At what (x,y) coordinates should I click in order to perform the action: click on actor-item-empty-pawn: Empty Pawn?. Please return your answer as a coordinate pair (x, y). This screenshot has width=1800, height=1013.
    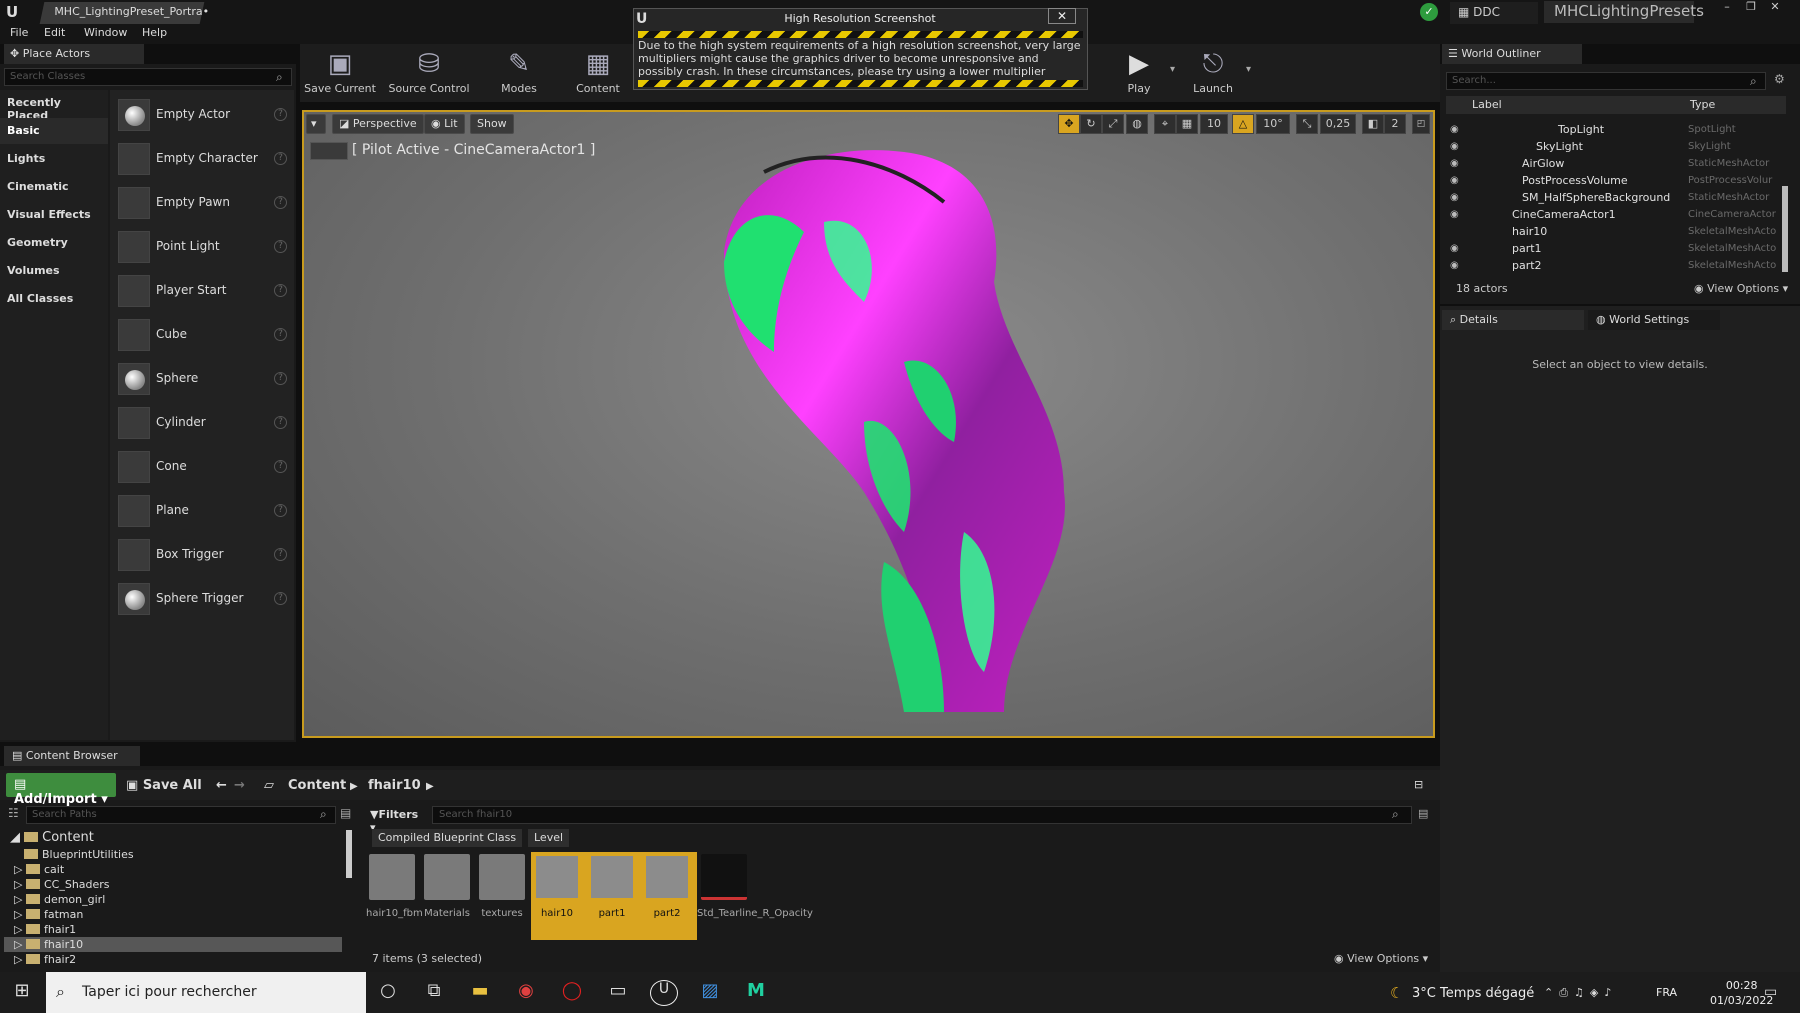
    Looking at the image, I should click on (202, 203).